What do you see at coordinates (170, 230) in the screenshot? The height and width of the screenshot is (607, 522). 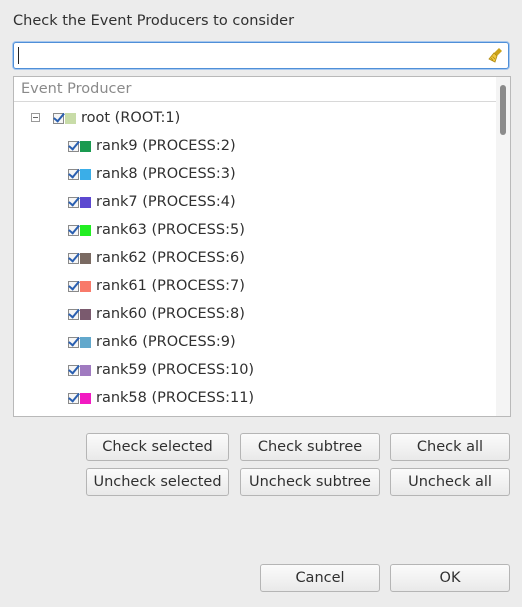 I see `tree-row-label: rank63 (PROCESS:5)` at bounding box center [170, 230].